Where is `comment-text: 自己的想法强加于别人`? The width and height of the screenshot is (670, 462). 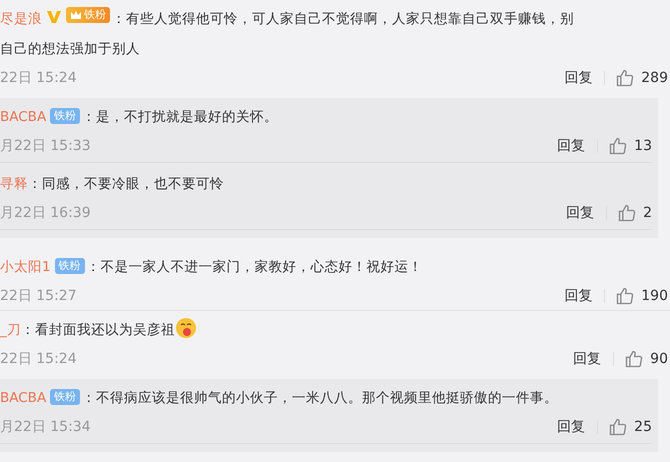 comment-text: 自己的想法强加于别人 is located at coordinates (70, 49).